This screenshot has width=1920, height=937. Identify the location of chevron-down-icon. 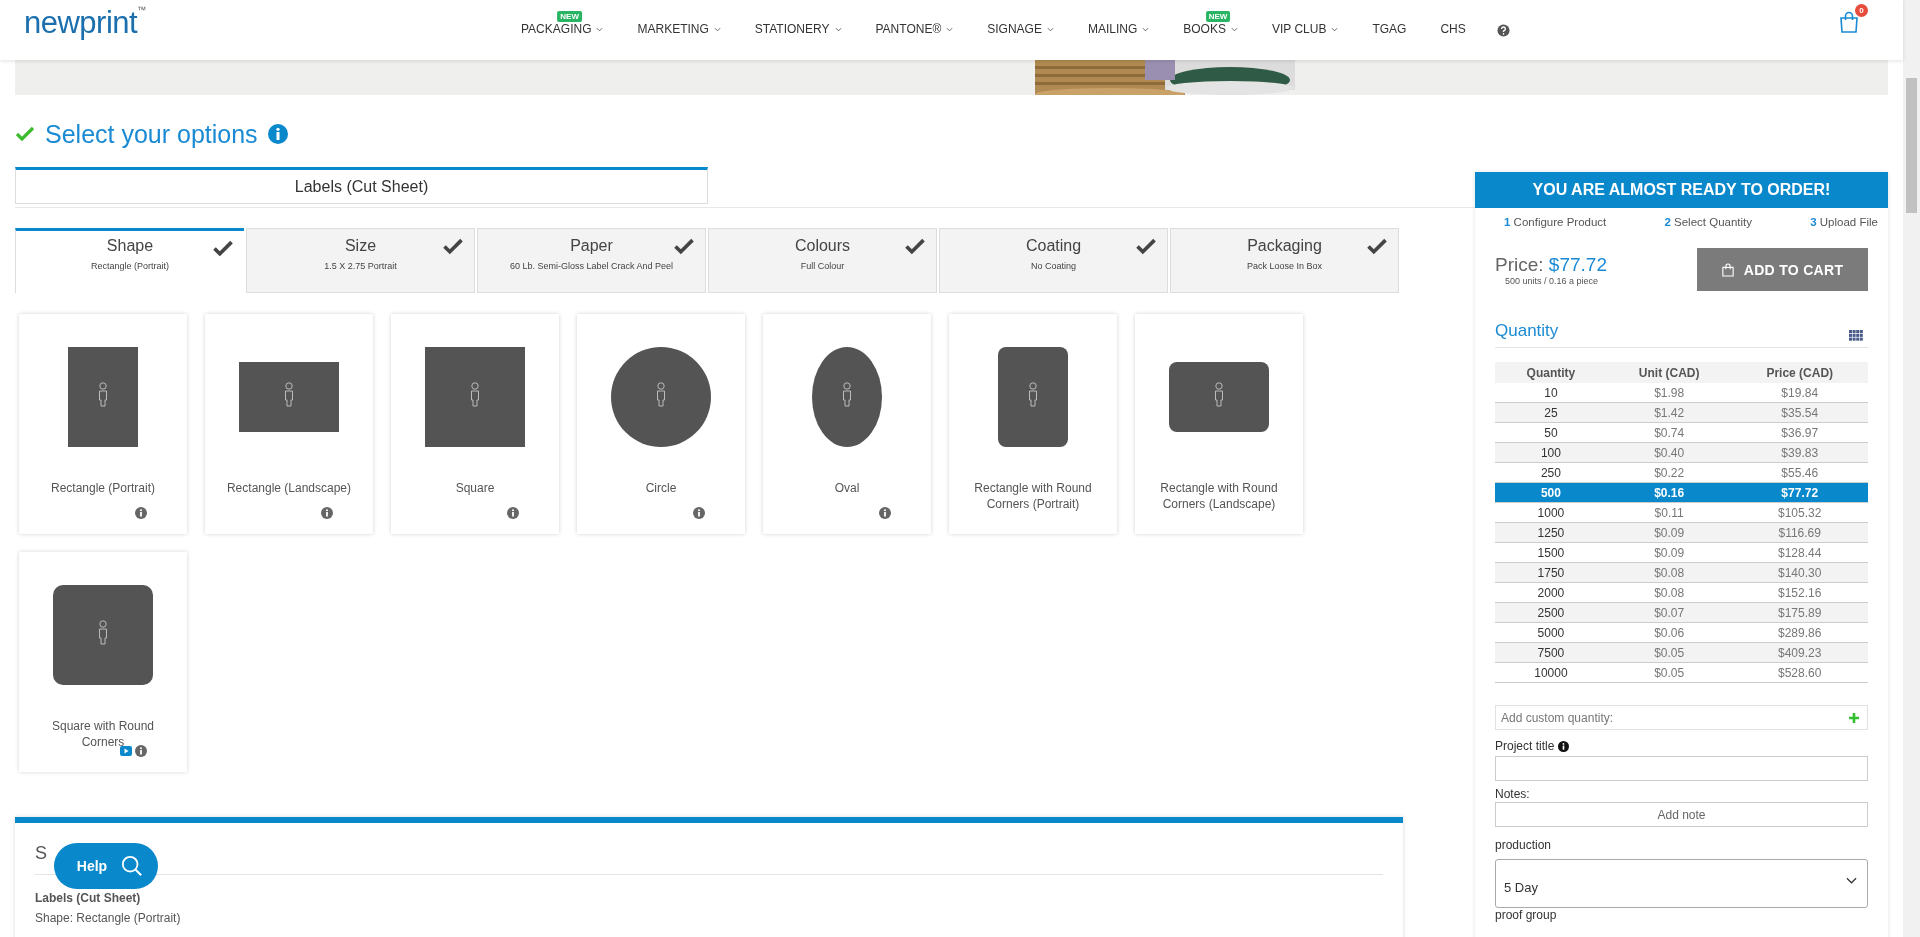
(1851, 880).